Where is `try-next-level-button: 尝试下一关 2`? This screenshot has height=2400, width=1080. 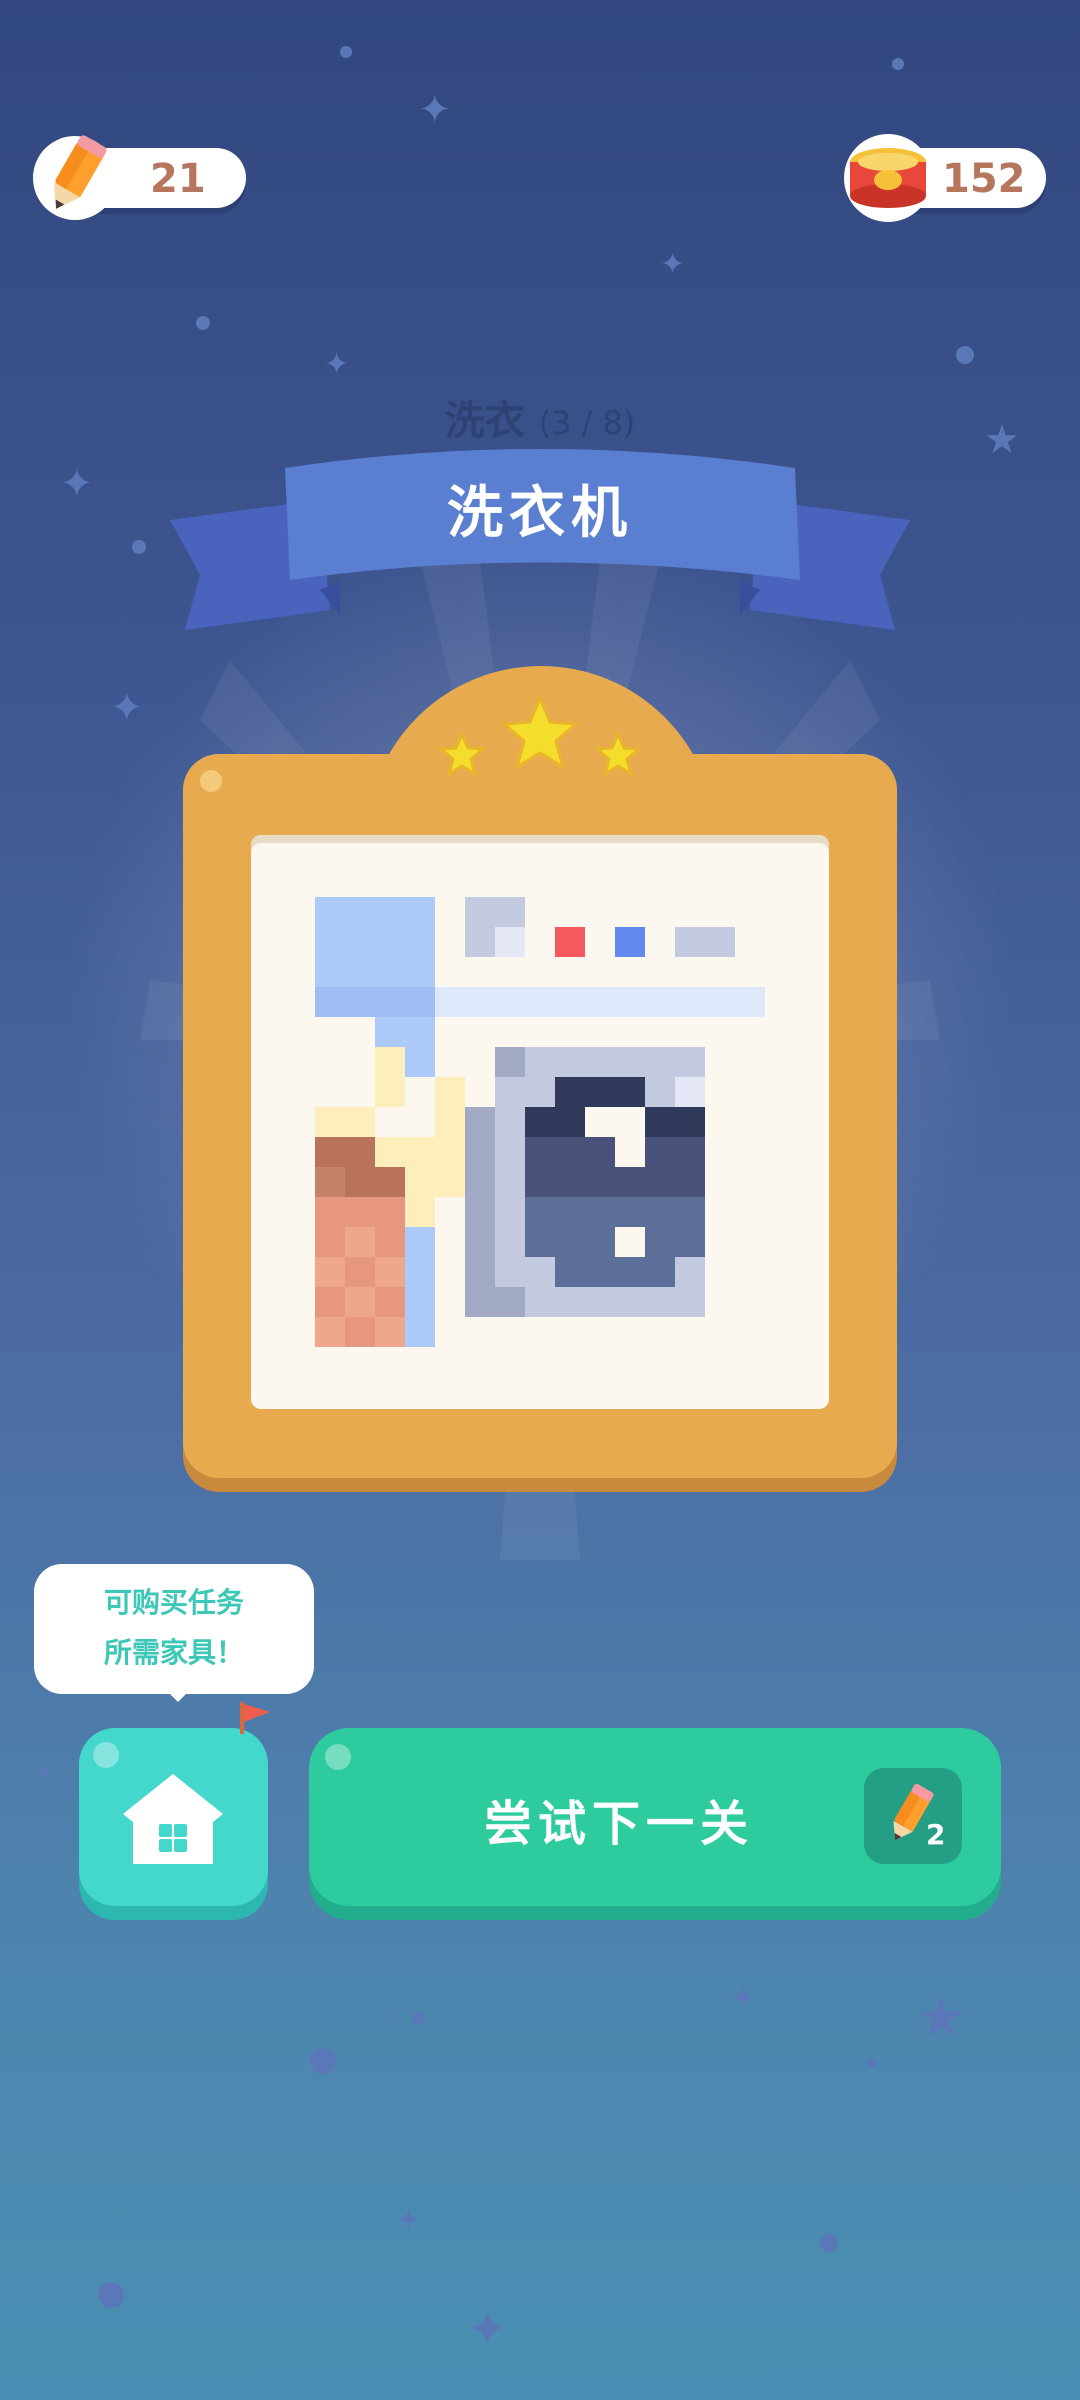
try-next-level-button: 尝试下一关 2 is located at coordinates (655, 1817).